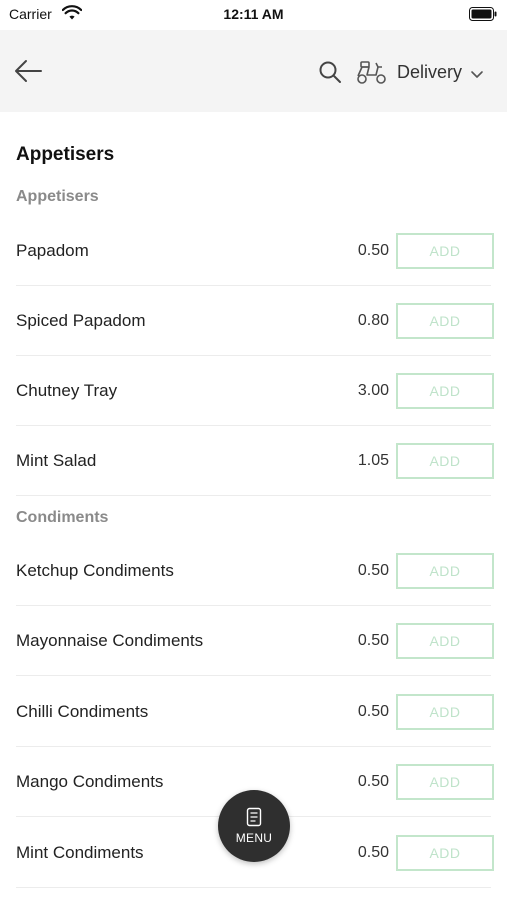 The image size is (507, 900). What do you see at coordinates (255, 571) in the screenshot?
I see `menu-item-row: Ketchup Condiments 0.50 ADD` at bounding box center [255, 571].